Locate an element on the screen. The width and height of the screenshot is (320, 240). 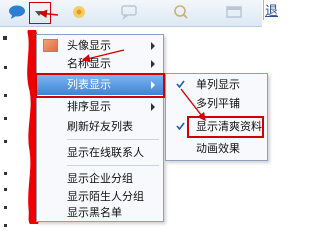
flower-icon is located at coordinates (79, 12).